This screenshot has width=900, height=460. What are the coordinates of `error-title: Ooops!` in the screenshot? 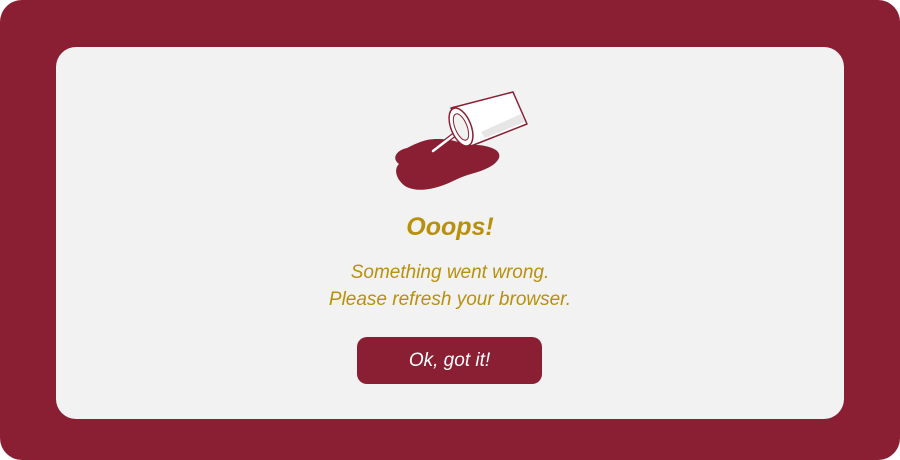 It's located at (450, 227).